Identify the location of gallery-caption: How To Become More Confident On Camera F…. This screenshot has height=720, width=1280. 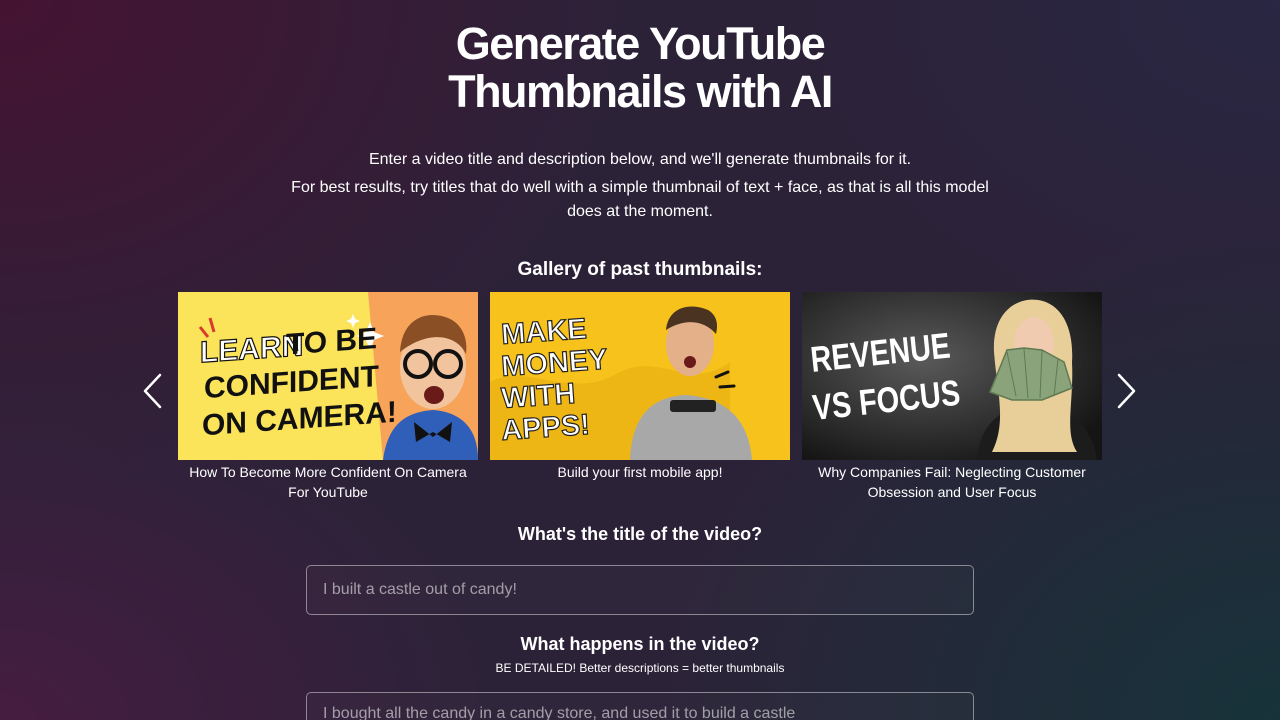
(328, 482).